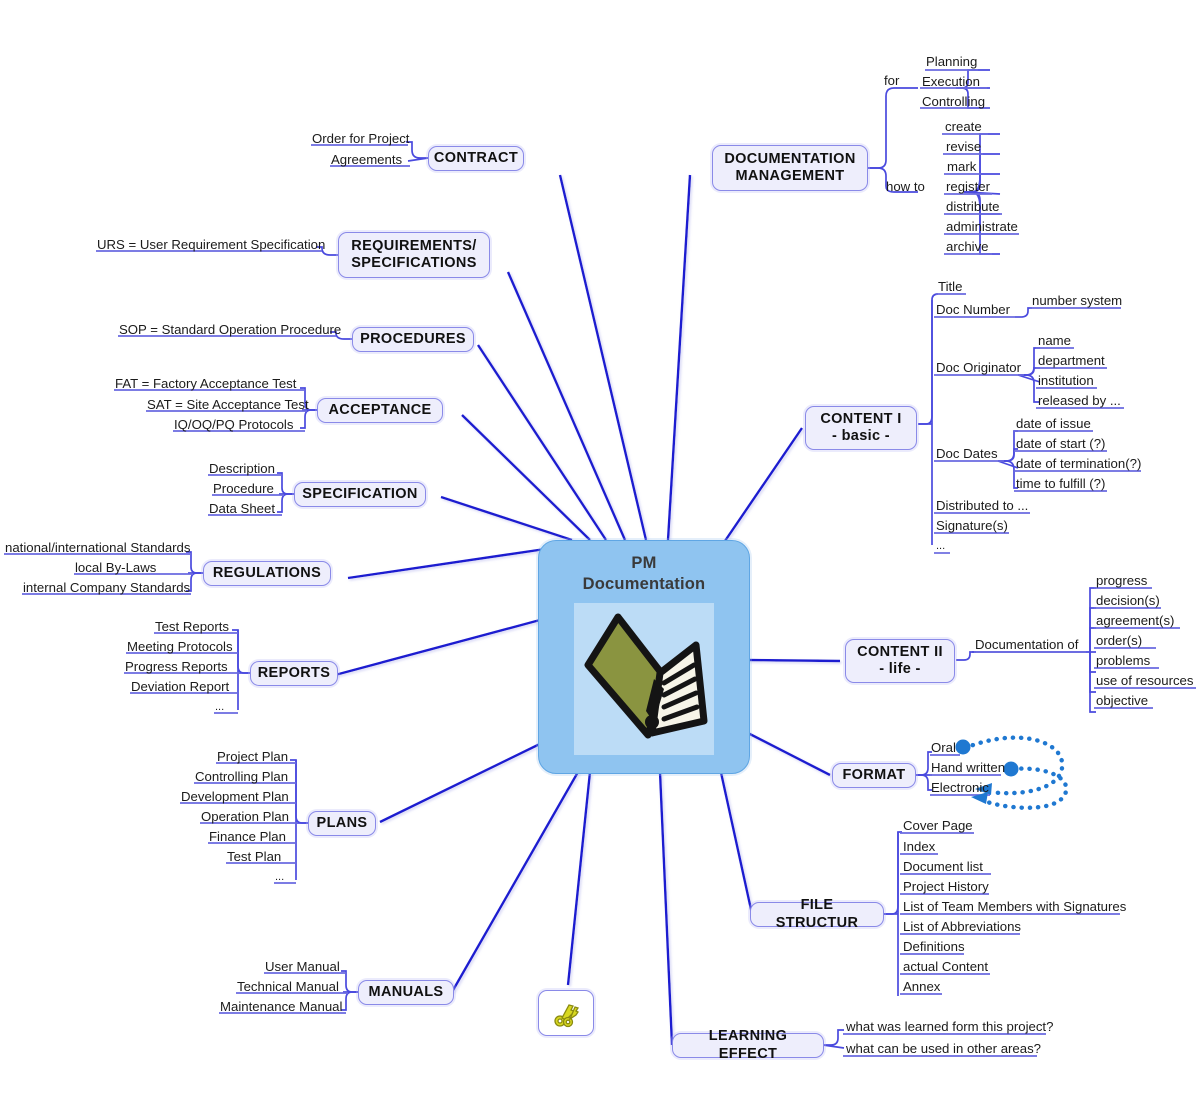 Image resolution: width=1200 pixels, height=1111 pixels. I want to click on leaf-internal-company-standards: internal Company Standards, so click(106, 588).